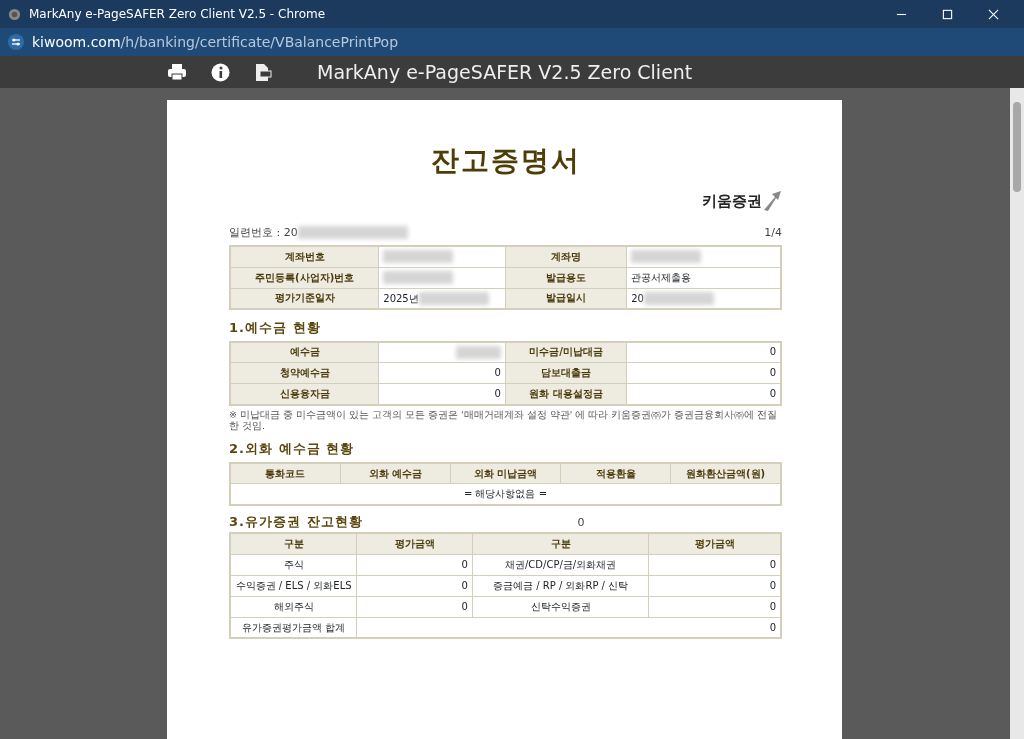 Image resolution: width=1024 pixels, height=739 pixels. What do you see at coordinates (177, 14) in the screenshot?
I see `window-title: MarkAny e-PageSAFER Zero Client V2.5 - Chrome` at bounding box center [177, 14].